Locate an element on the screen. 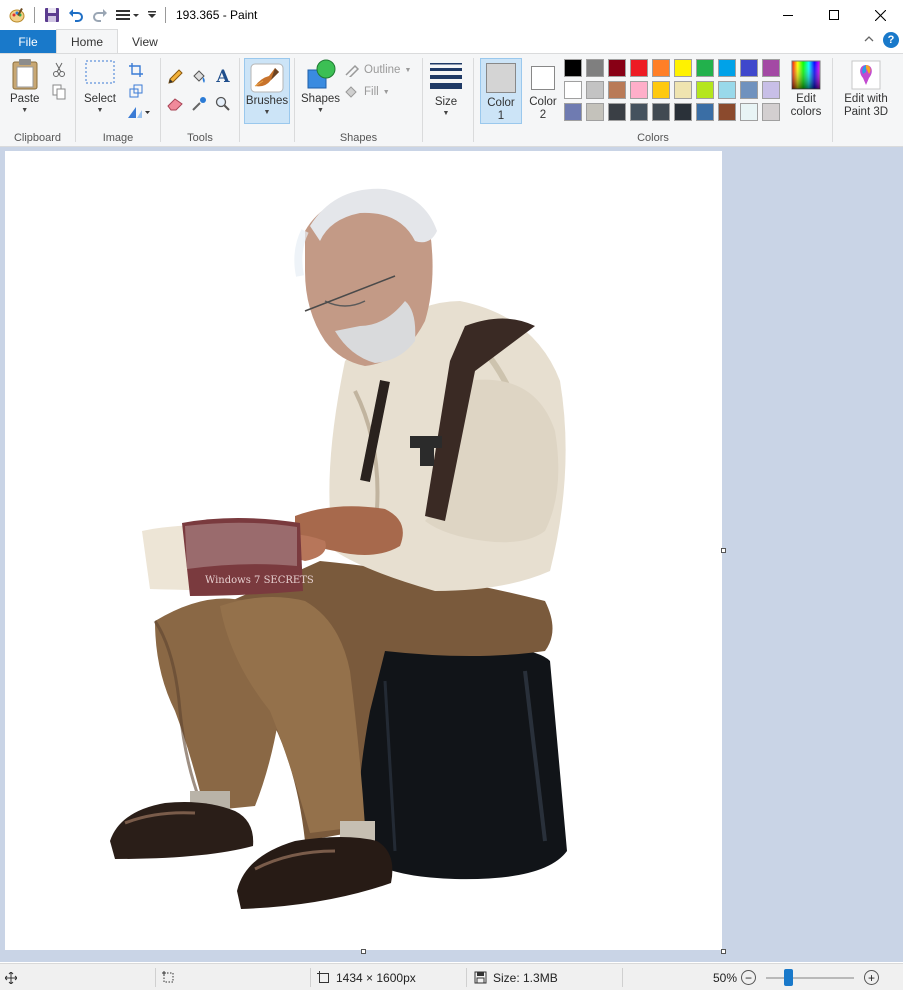 The height and width of the screenshot is (990, 903). resize-handle-corner is located at coordinates (723, 951).